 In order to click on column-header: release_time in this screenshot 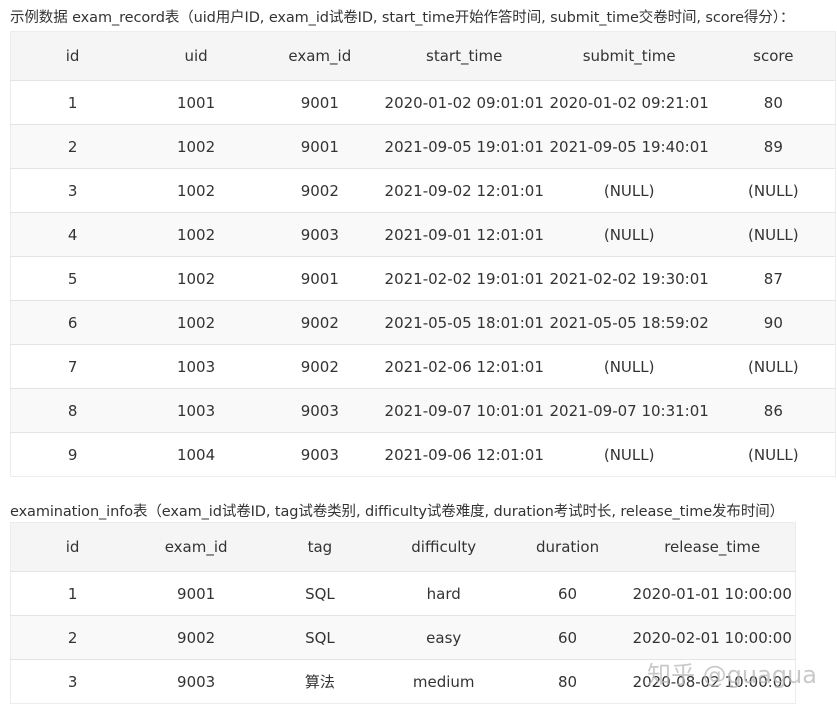, I will do `click(712, 547)`.